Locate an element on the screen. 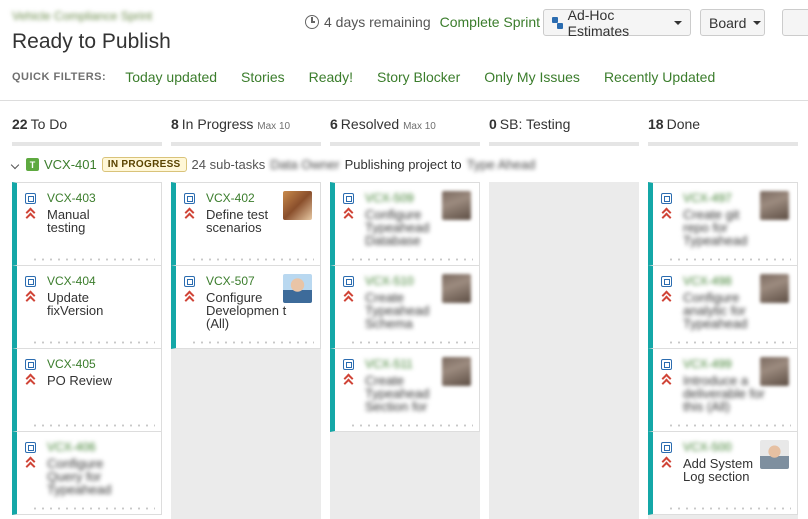  issue-card: VCX-497 Create git repo for Typeahead is located at coordinates (723, 224).